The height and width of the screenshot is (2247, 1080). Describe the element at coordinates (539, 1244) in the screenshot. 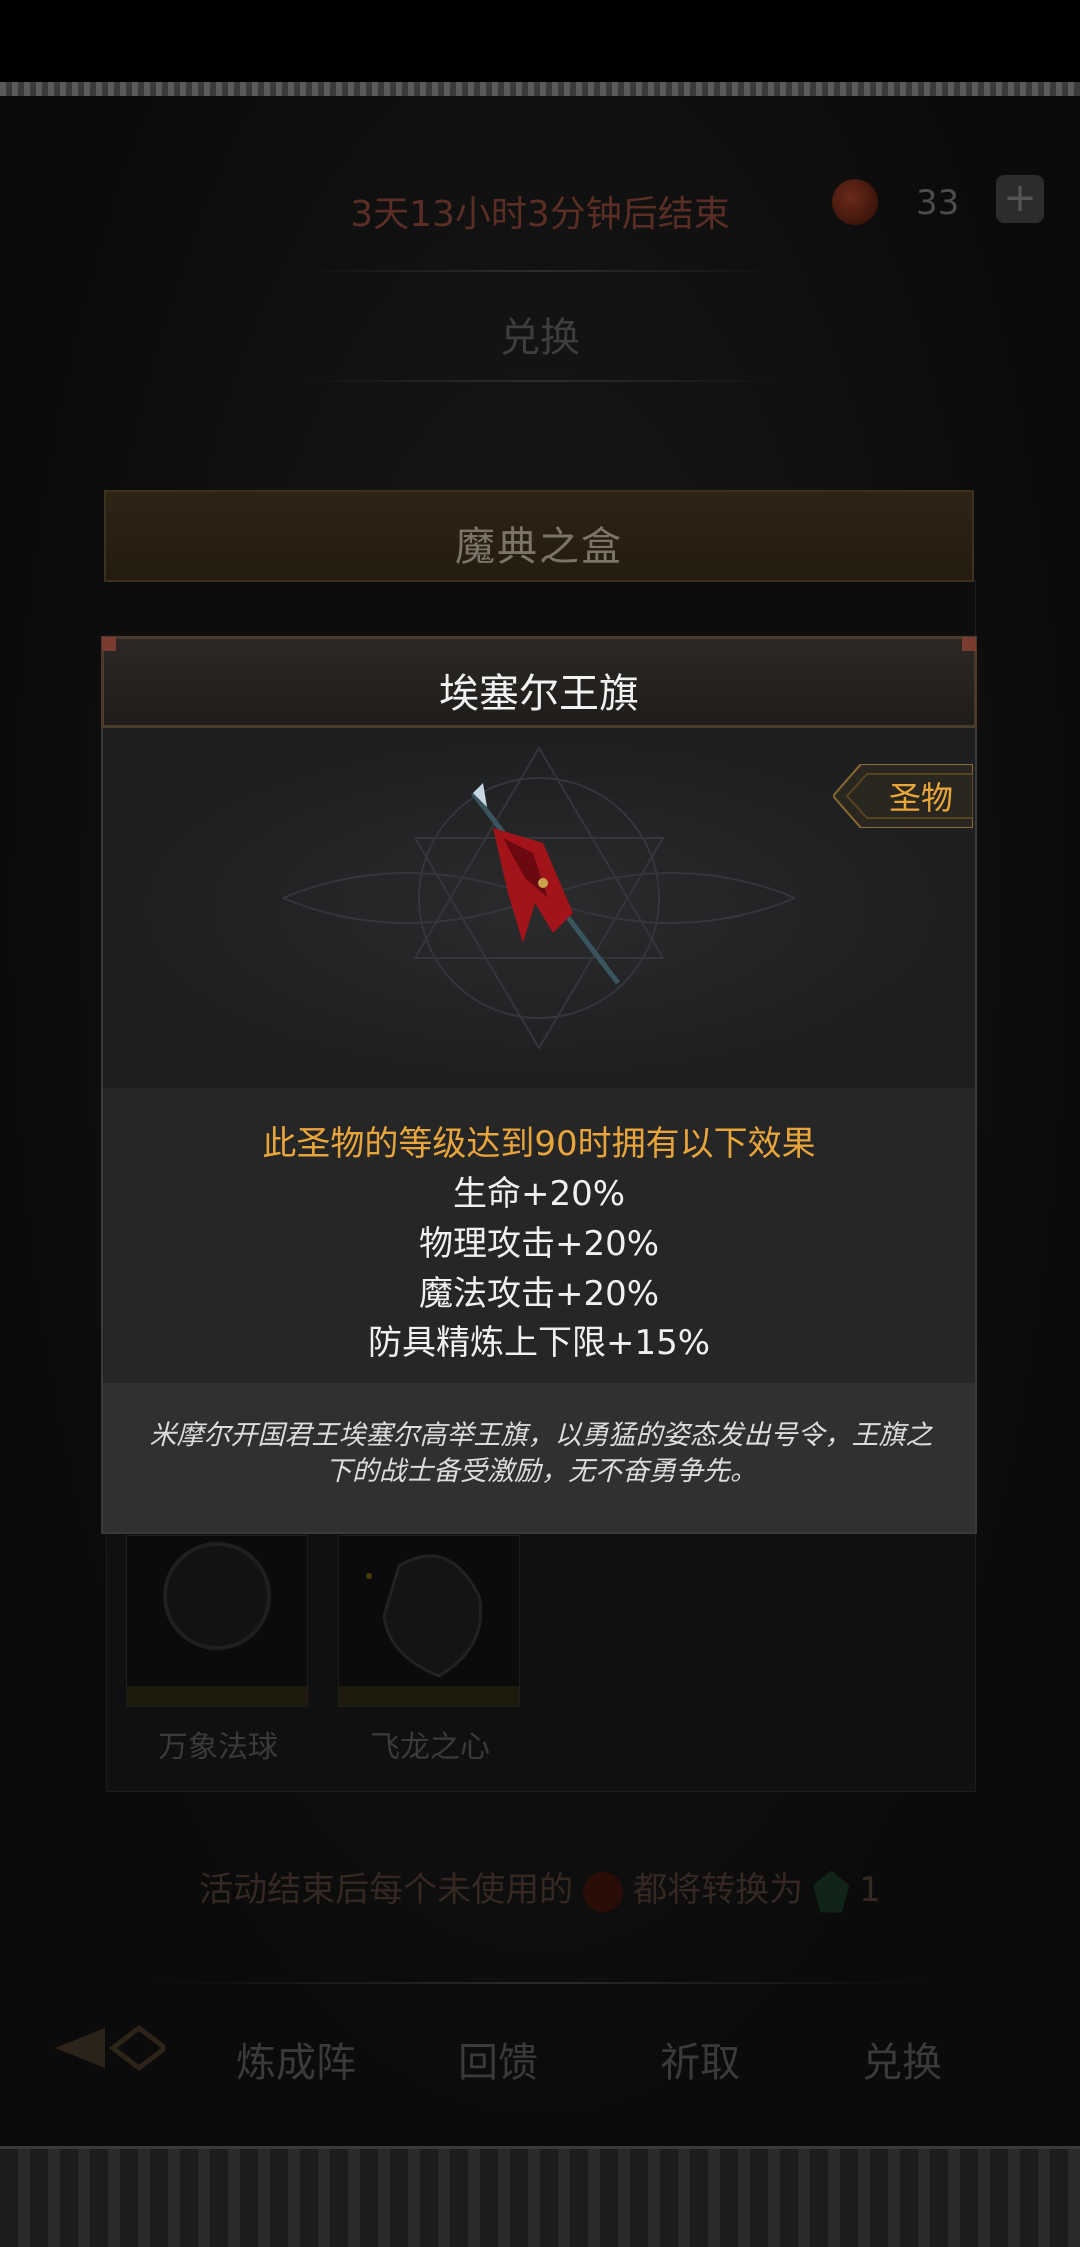

I see `effect-line: 物理攻击+20%` at that location.